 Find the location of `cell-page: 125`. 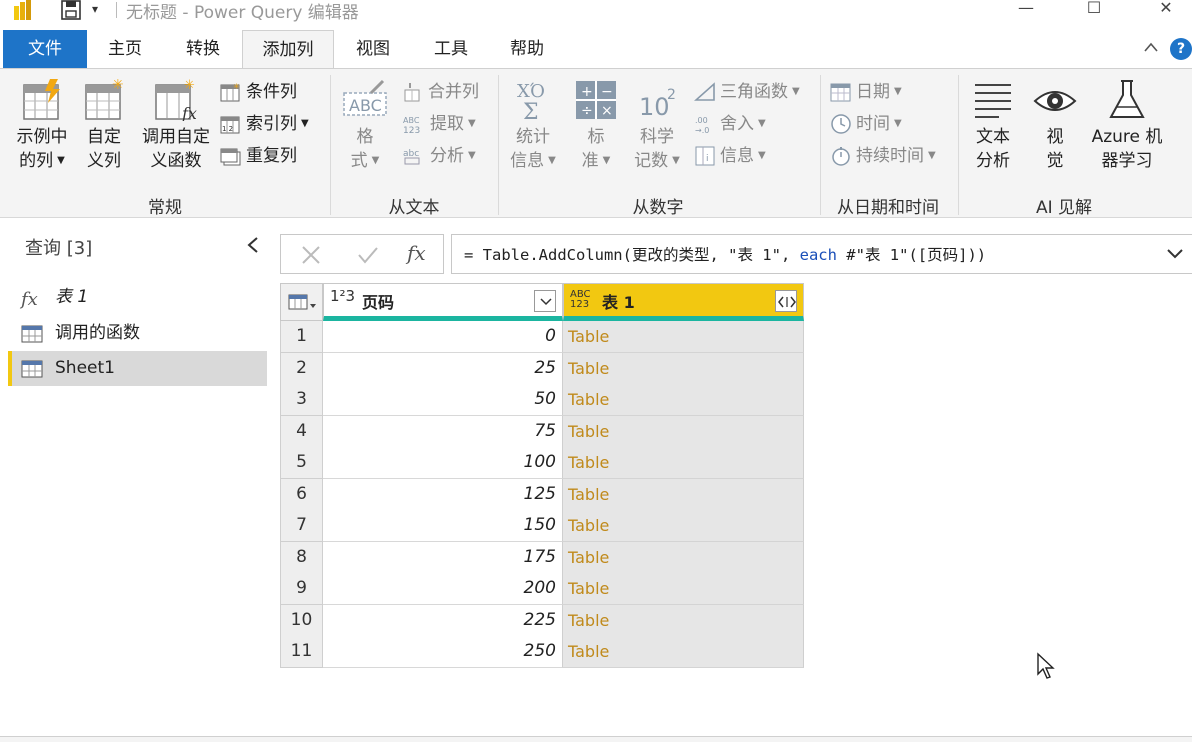

cell-page: 125 is located at coordinates (443, 494).